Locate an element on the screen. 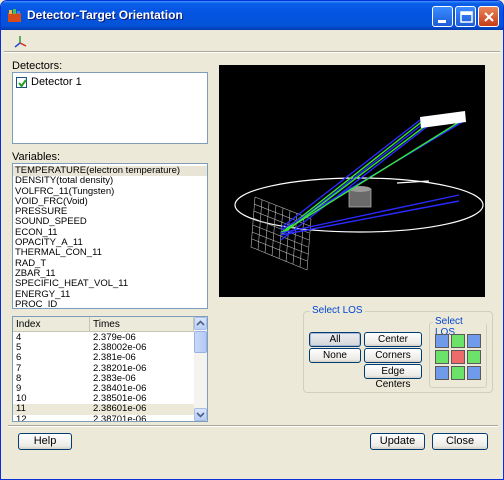 This screenshot has width=504, height=480. window-title: Detector-Target Orientation is located at coordinates (105, 15).